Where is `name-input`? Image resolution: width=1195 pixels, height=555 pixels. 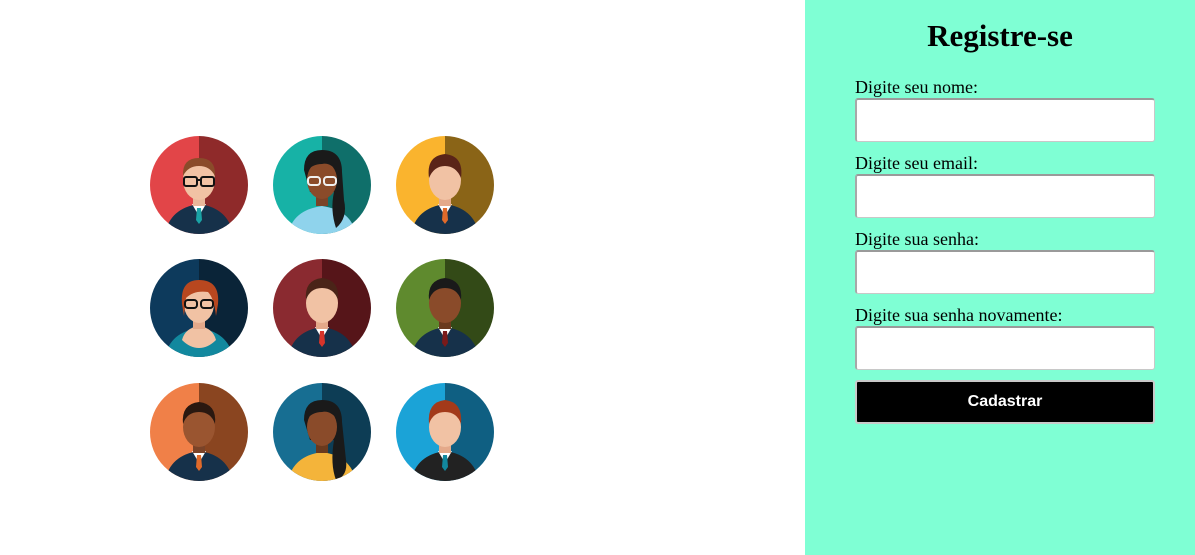
name-input is located at coordinates (1005, 120).